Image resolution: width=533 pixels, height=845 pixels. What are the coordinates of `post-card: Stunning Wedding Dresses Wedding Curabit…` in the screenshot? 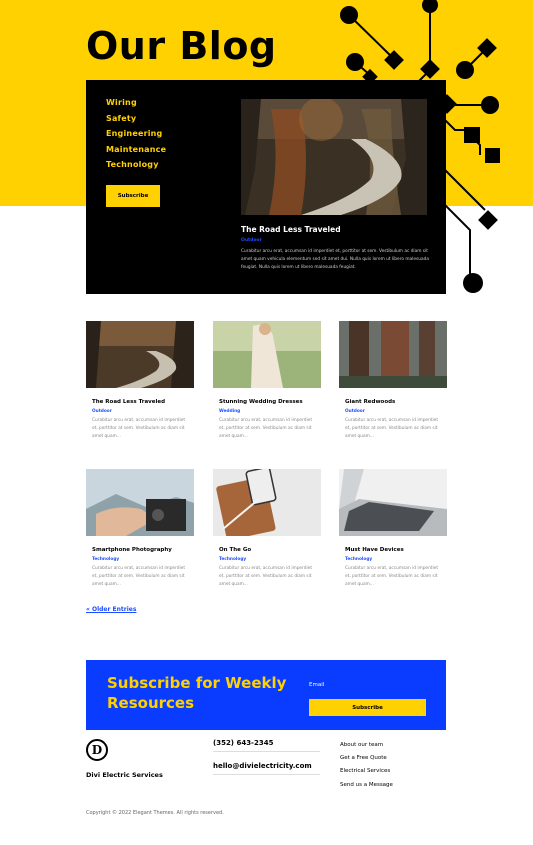 It's located at (267, 380).